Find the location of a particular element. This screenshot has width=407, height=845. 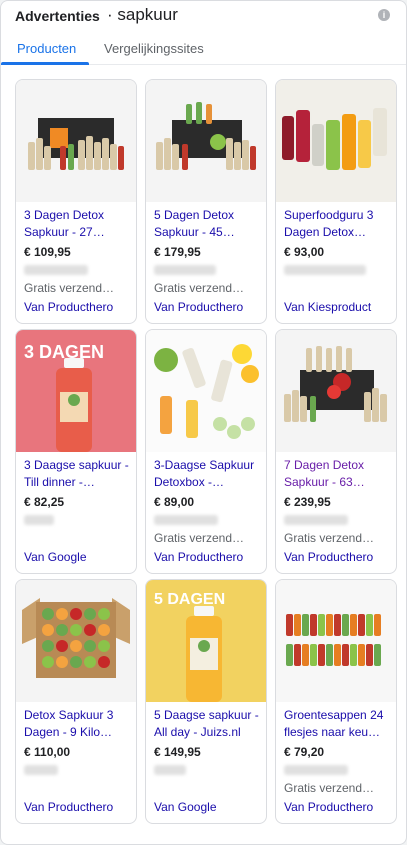

product-price: € 110,00 is located at coordinates (47, 752).